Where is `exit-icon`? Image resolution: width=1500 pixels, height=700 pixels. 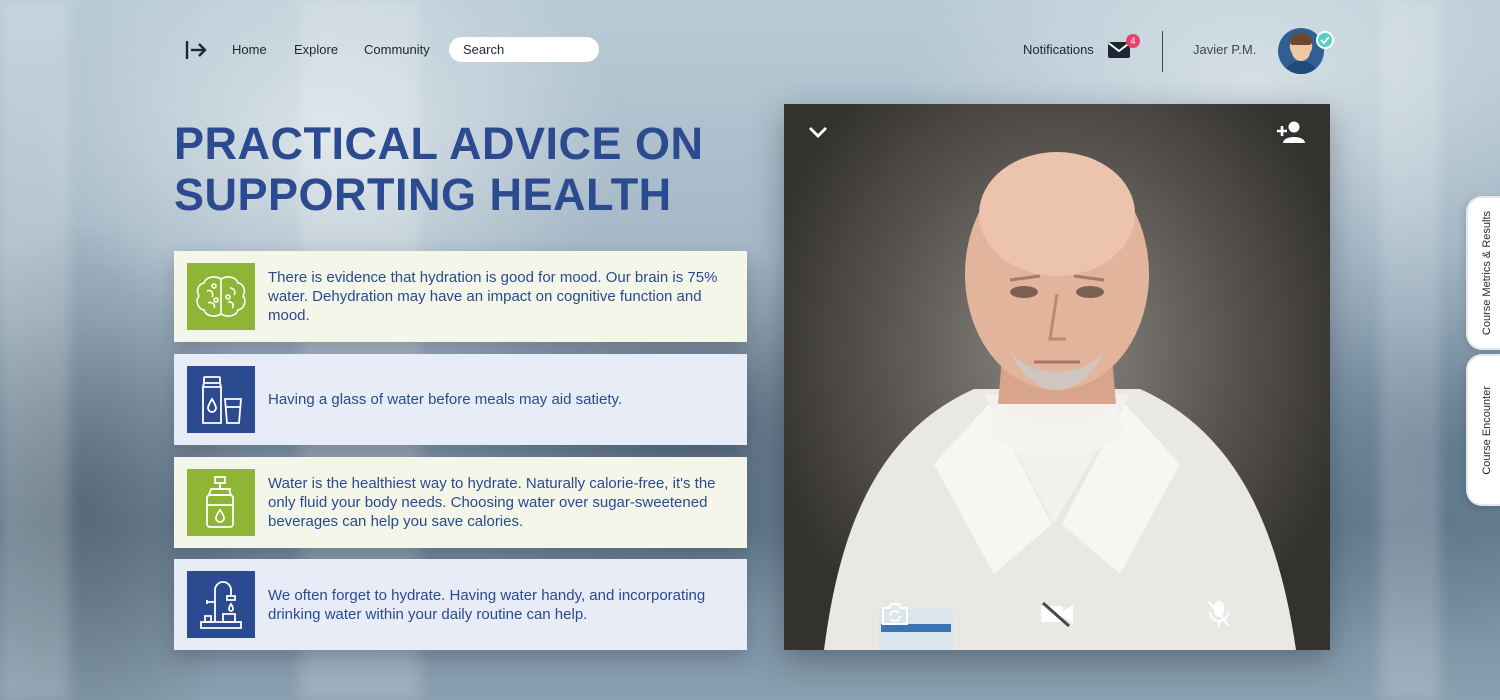 exit-icon is located at coordinates (196, 50).